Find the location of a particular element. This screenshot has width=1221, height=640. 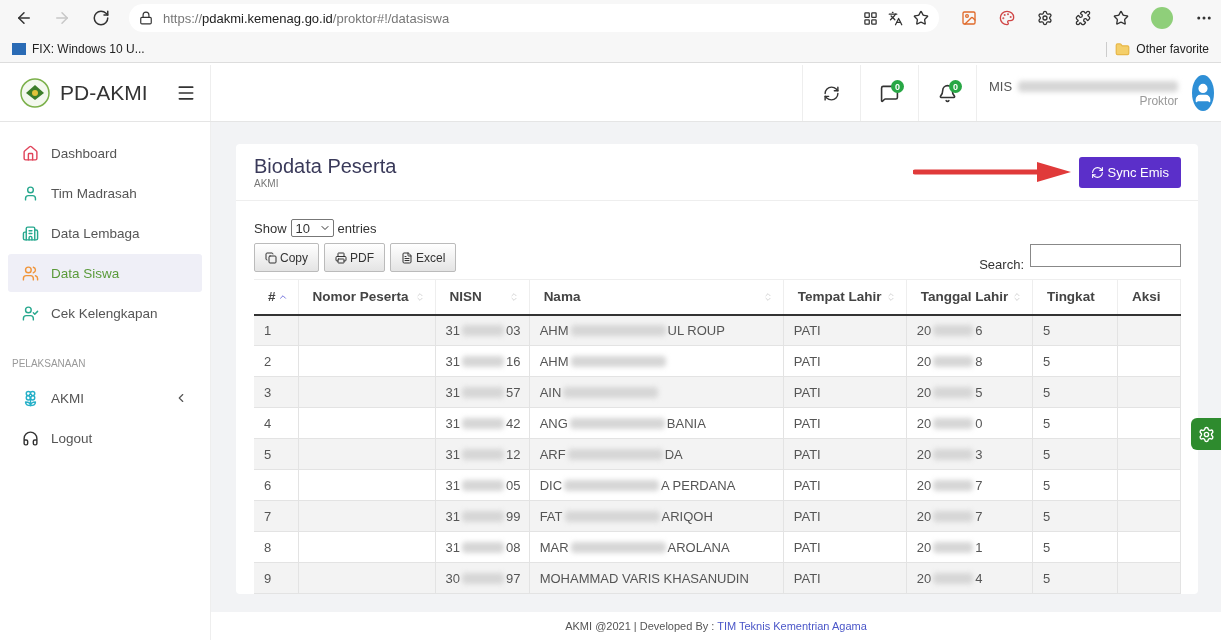

export-button: PDF is located at coordinates (354, 257).